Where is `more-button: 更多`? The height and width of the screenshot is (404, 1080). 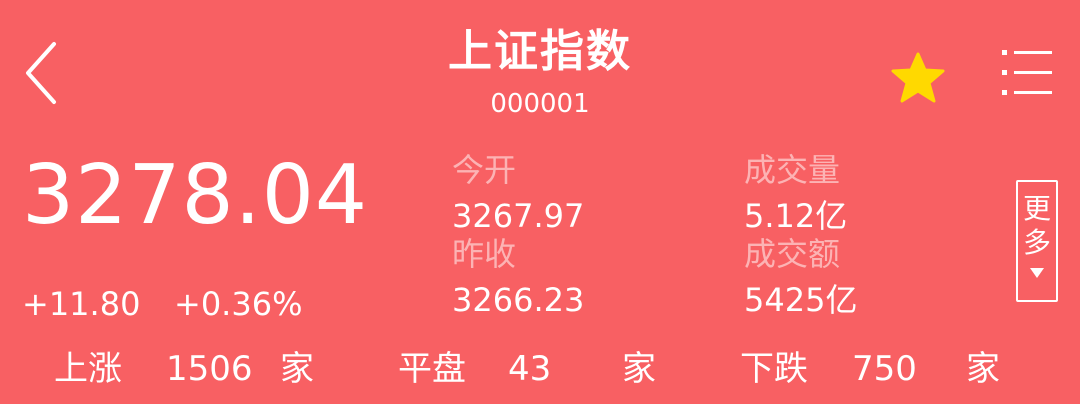 more-button: 更多 is located at coordinates (1037, 241).